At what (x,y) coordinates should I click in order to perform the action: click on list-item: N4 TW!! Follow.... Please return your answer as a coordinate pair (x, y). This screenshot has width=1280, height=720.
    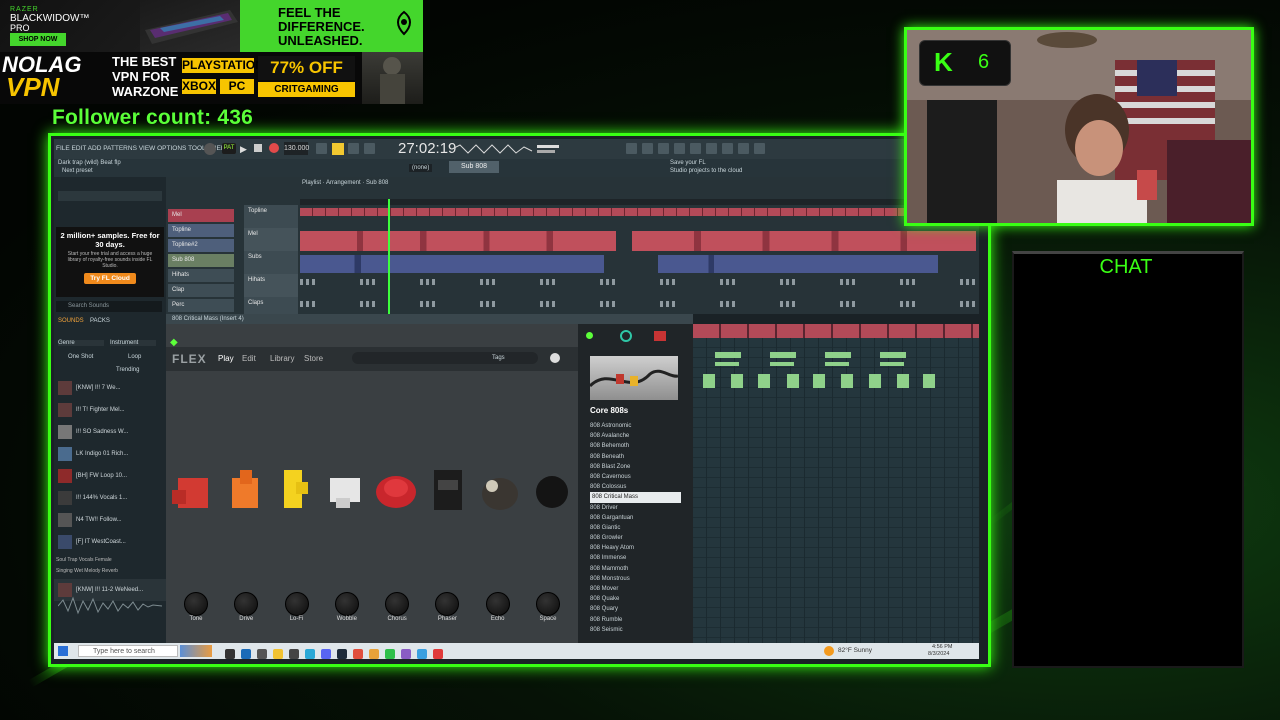
    Looking at the image, I should click on (110, 520).